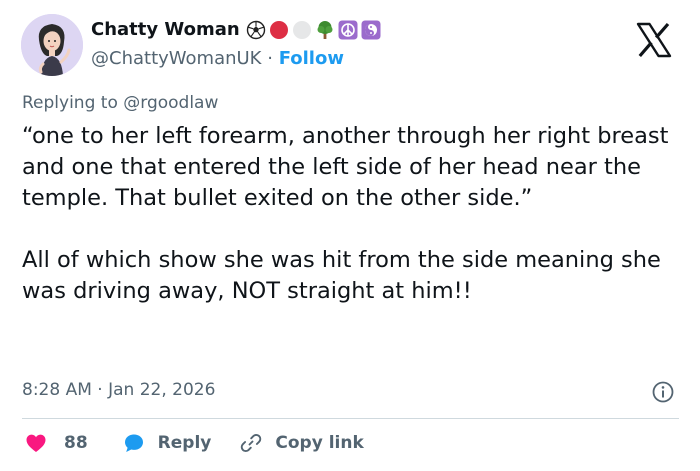 Image resolution: width=700 pixels, height=471 pixels. I want to click on author-handle: @ChattyWomanUK, so click(176, 58).